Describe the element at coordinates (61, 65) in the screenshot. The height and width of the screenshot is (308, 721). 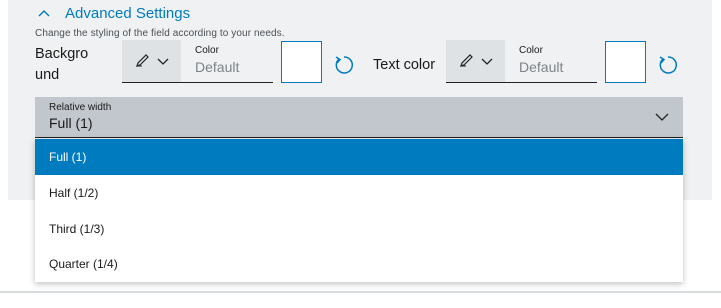
I see `background-label: Backgro und` at that location.